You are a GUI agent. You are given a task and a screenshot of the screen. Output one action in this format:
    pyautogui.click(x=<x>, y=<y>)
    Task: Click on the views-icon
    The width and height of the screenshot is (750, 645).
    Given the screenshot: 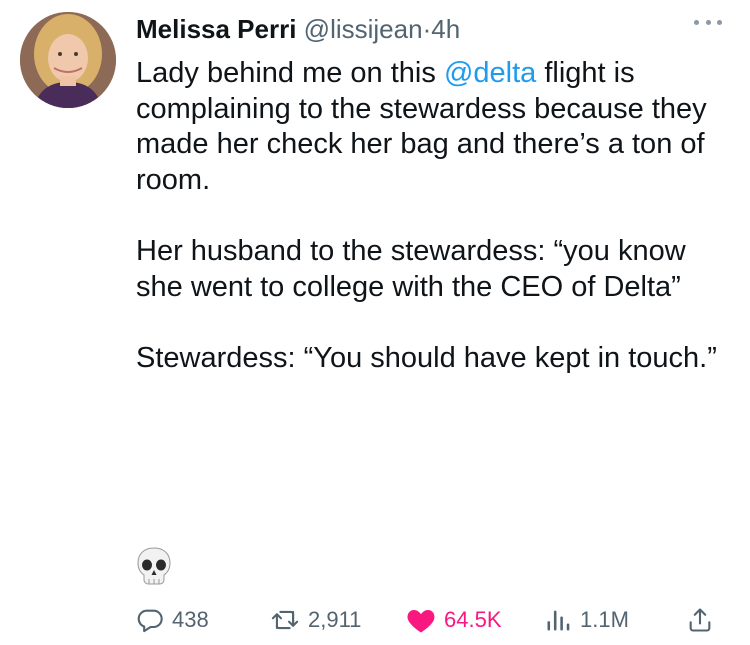 What is the action you would take?
    pyautogui.click(x=558, y=620)
    